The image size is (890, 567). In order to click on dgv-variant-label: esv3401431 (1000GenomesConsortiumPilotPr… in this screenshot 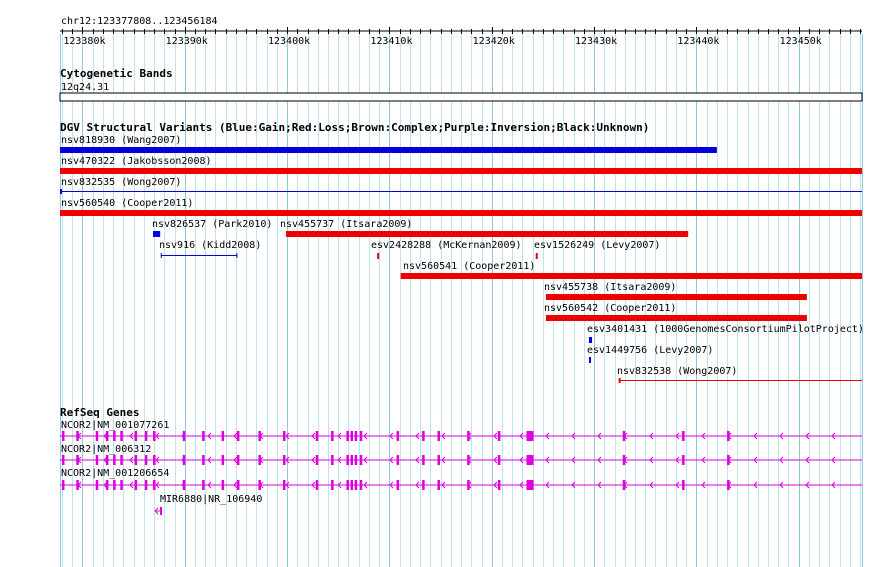, I will do `click(725, 329)`.